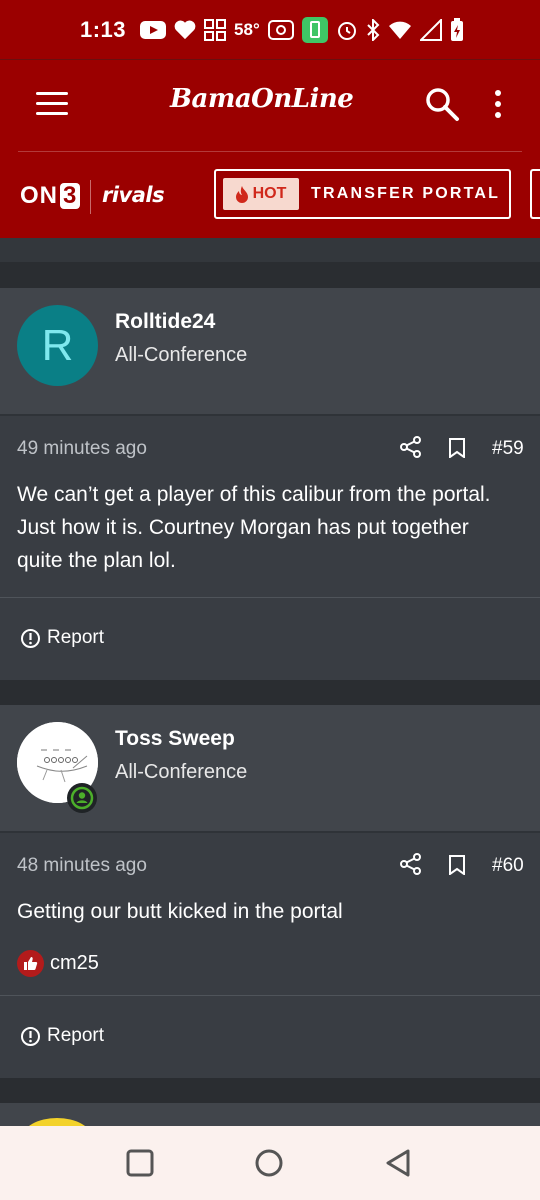 The width and height of the screenshot is (540, 1200). What do you see at coordinates (74, 963) in the screenshot?
I see `reaction-user: cm25` at bounding box center [74, 963].